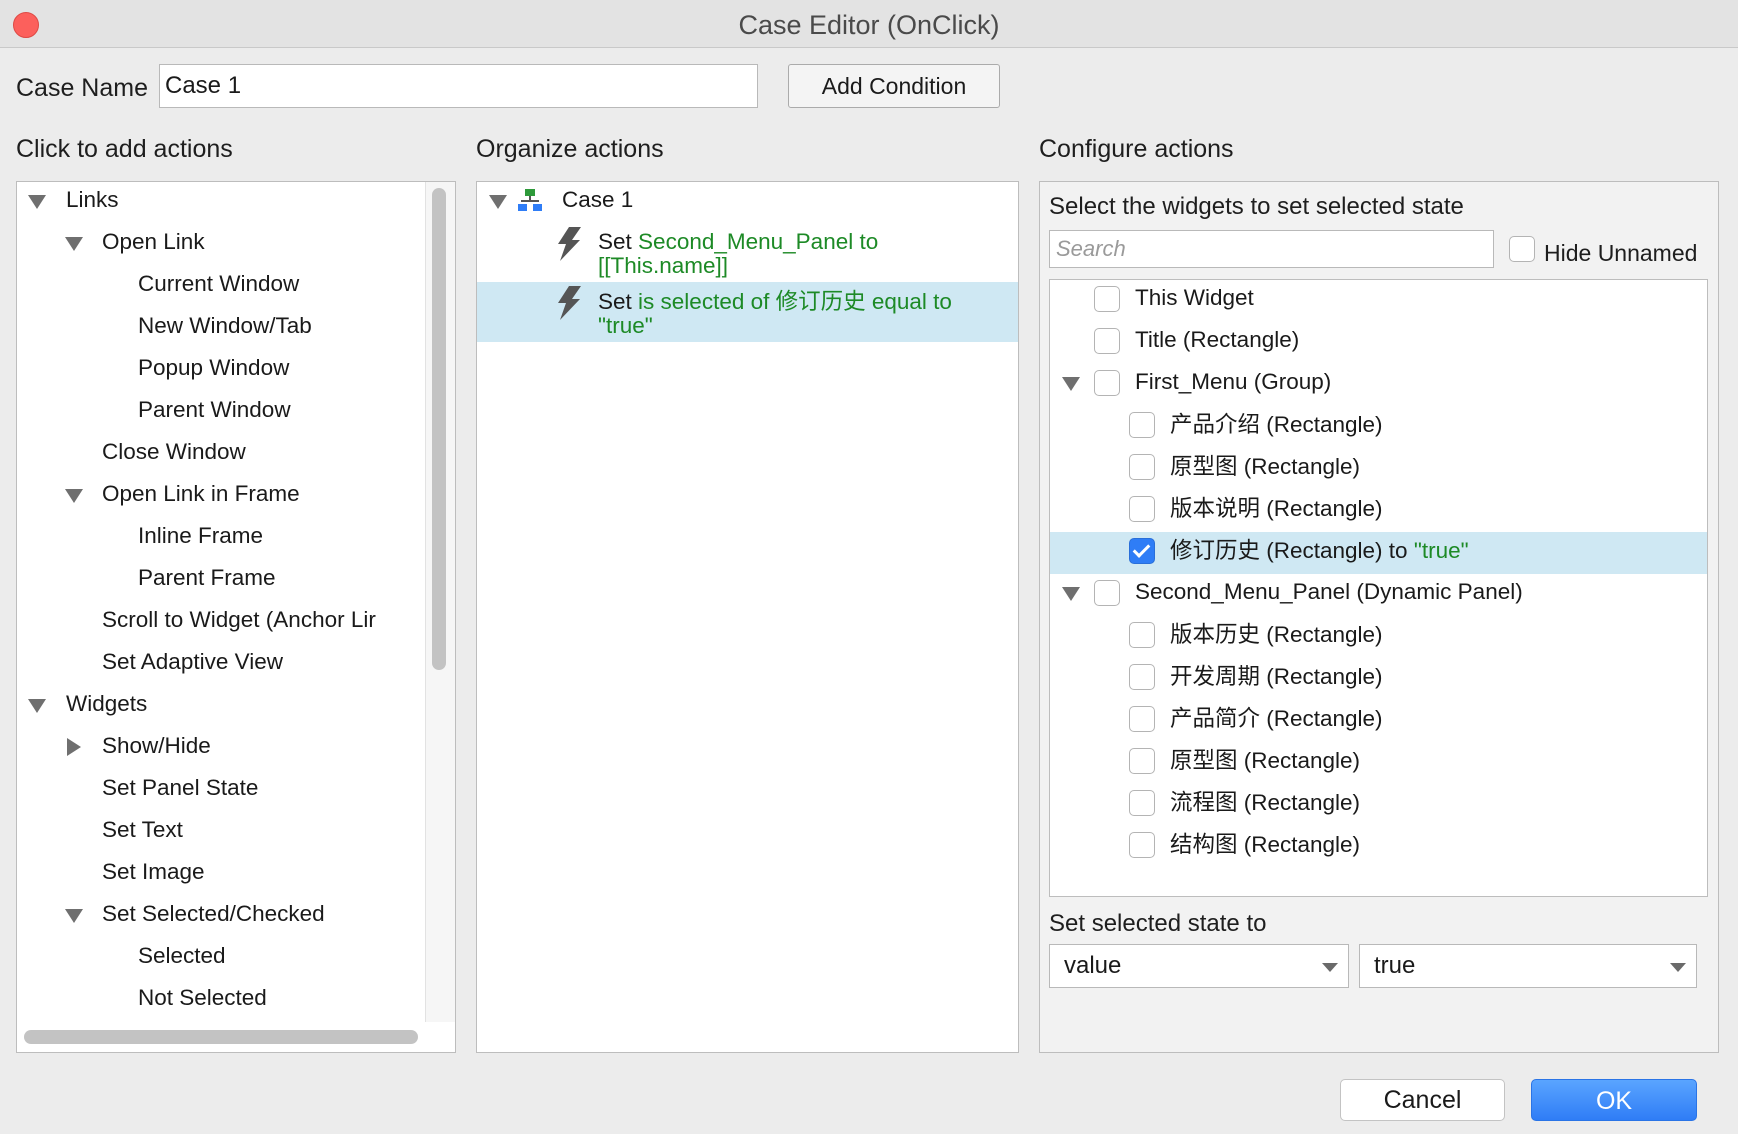 This screenshot has height=1134, width=1738. I want to click on tree-item-inline-frame: Inline Frame, so click(200, 536).